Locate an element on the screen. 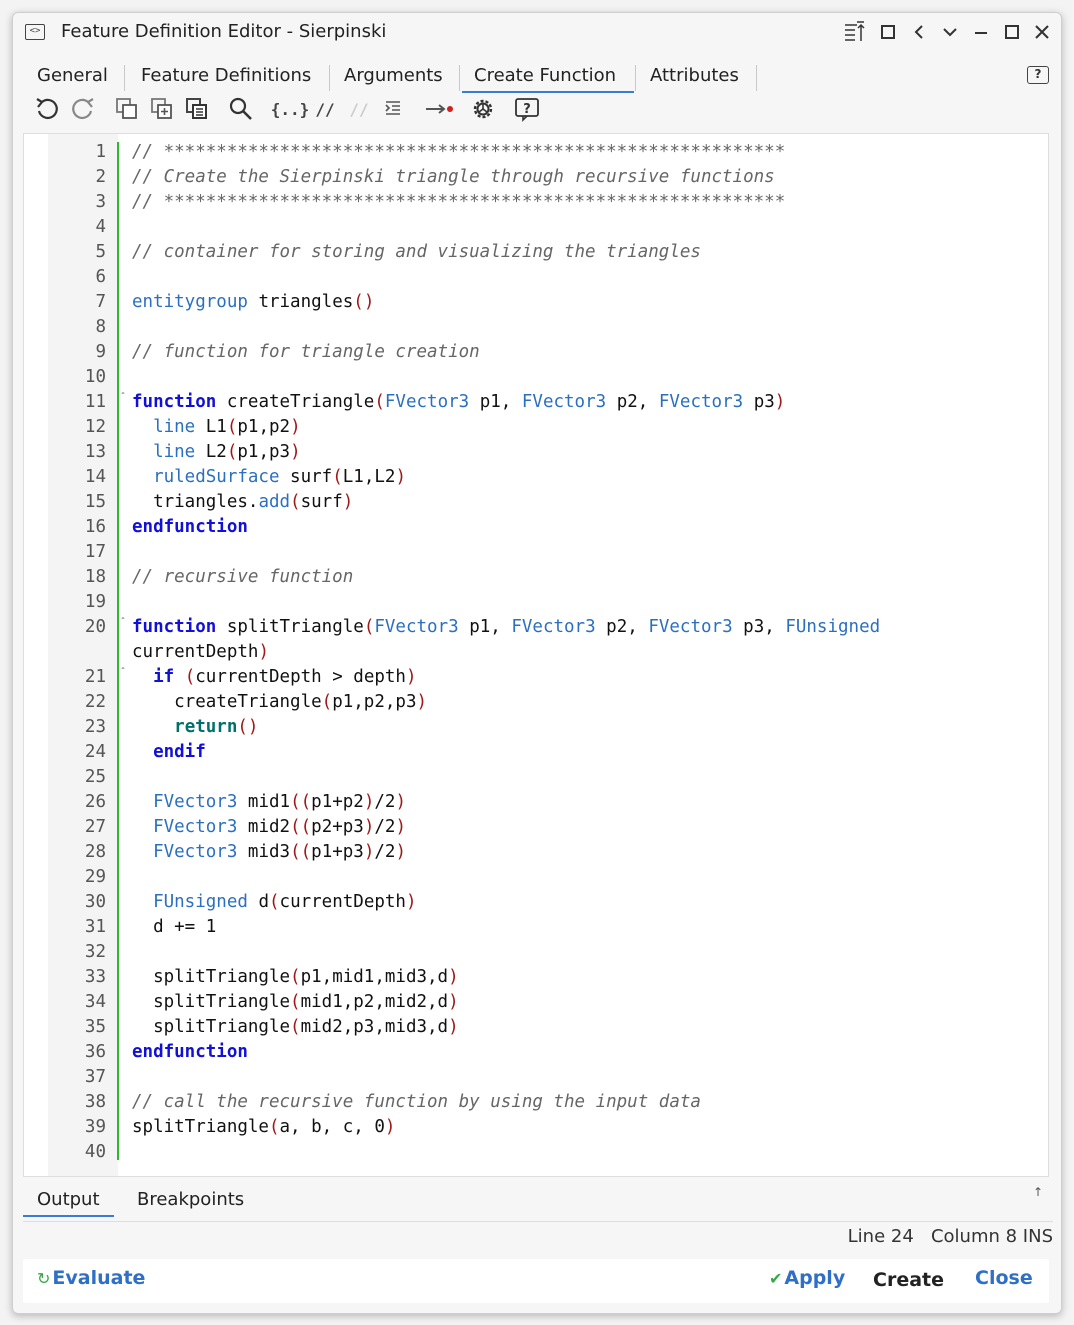 Image resolution: width=1074 pixels, height=1325 pixels. refresh-icon: ↻ is located at coordinates (44, 1278).